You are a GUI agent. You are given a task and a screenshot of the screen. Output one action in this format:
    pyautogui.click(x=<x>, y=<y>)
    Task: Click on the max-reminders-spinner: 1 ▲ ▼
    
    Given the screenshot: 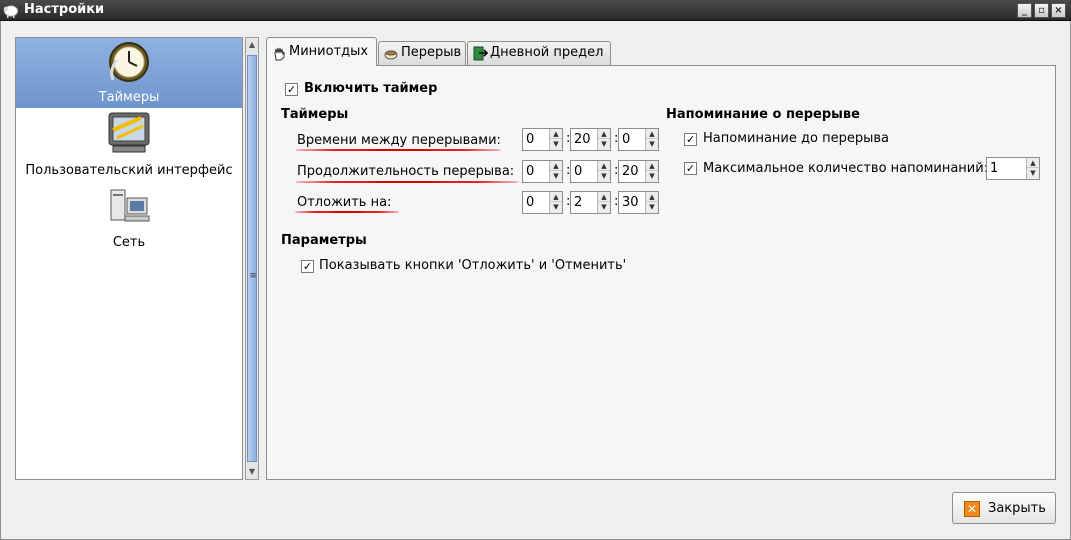 What is the action you would take?
    pyautogui.click(x=1013, y=168)
    